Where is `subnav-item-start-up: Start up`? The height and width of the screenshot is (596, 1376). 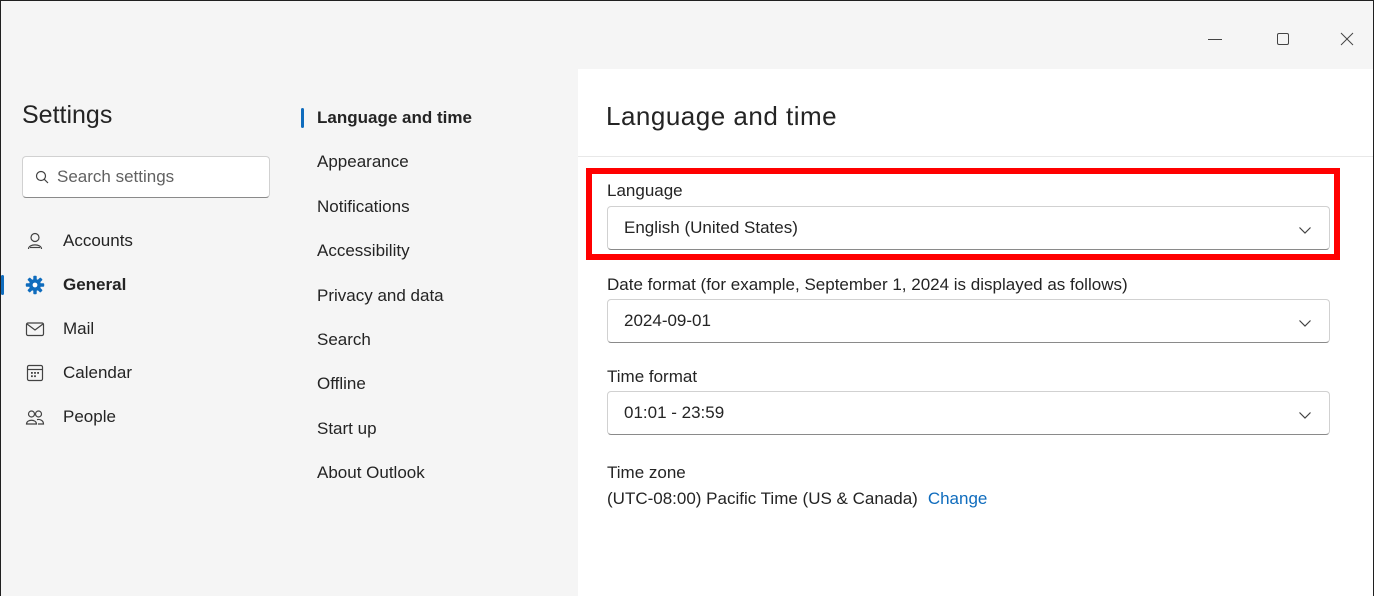
subnav-item-start-up: Start up is located at coordinates (438, 429).